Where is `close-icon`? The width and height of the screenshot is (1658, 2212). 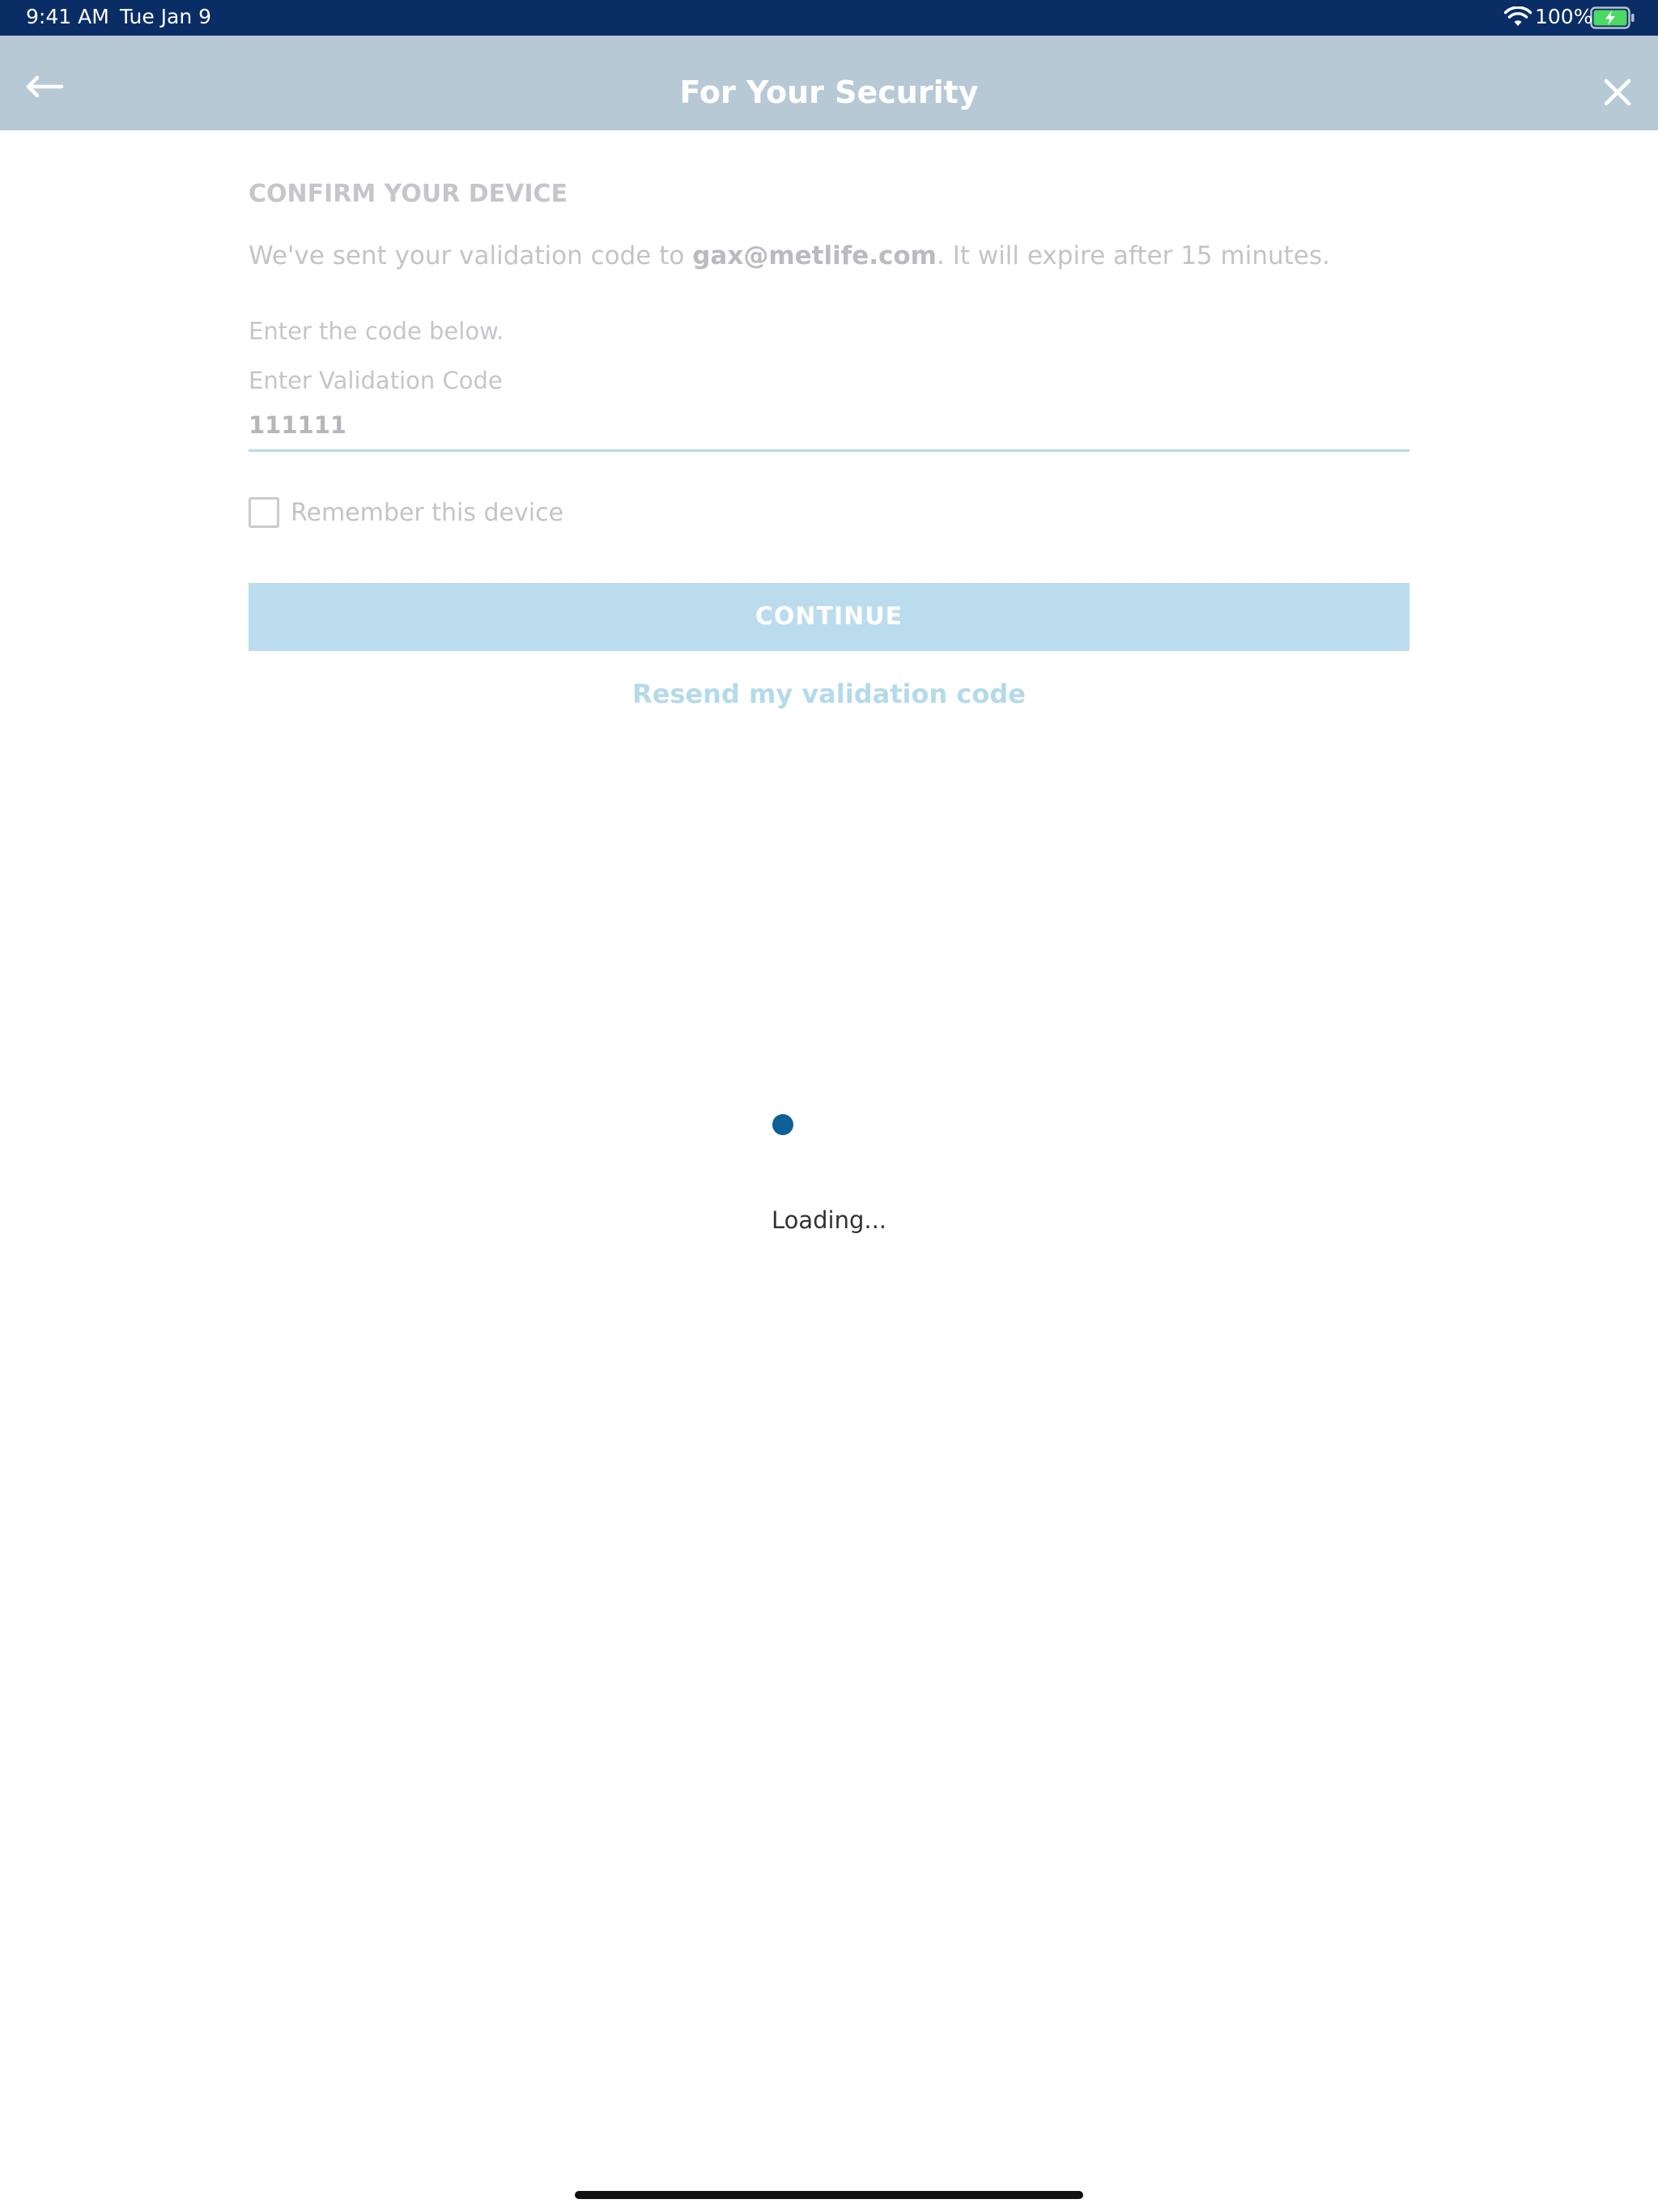 close-icon is located at coordinates (1617, 93).